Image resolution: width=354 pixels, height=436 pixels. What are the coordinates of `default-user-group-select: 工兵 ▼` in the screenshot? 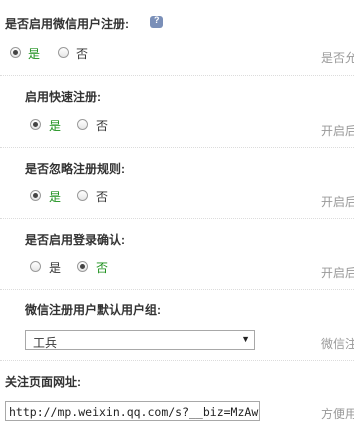 It's located at (140, 340).